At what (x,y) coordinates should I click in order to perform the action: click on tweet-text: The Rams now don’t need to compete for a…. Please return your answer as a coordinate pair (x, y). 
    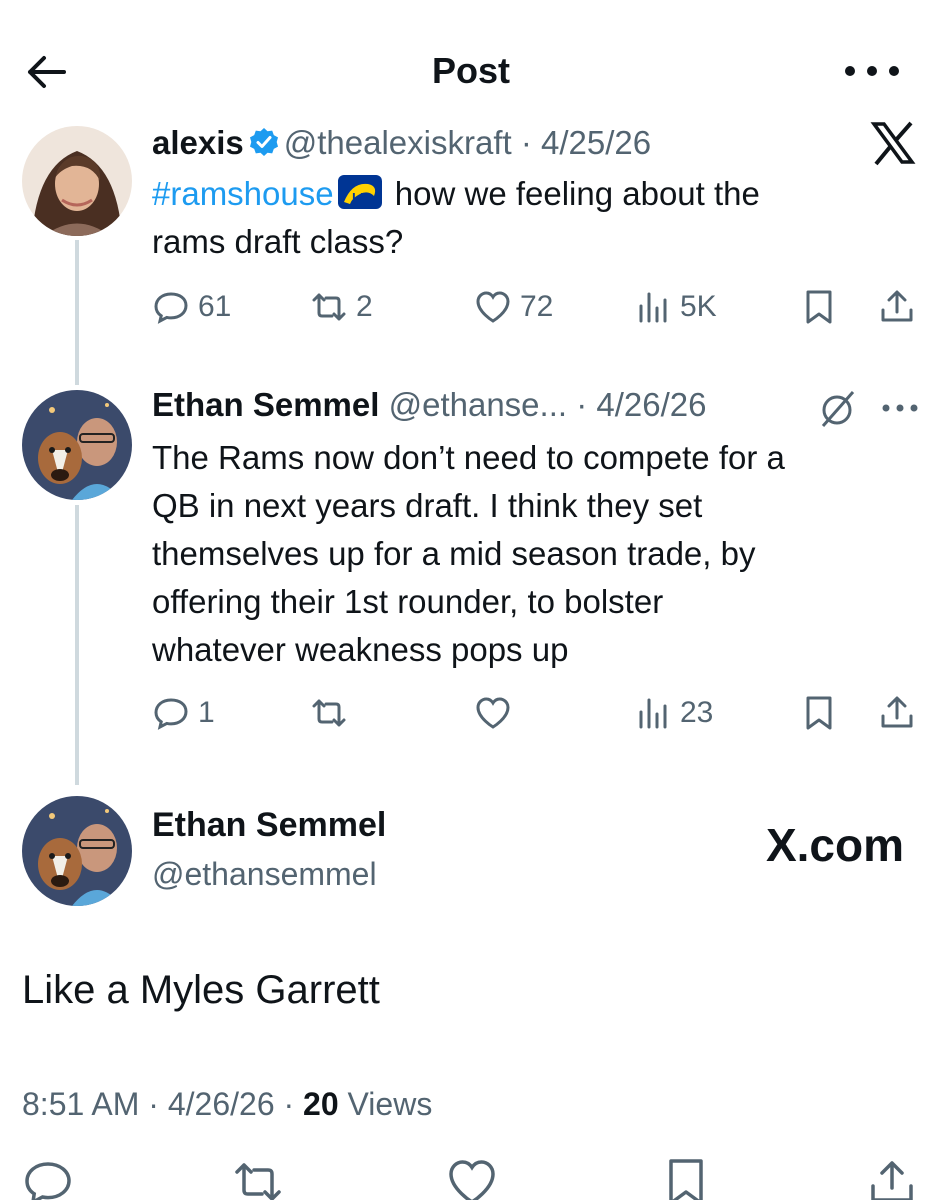
    Looking at the image, I should click on (468, 553).